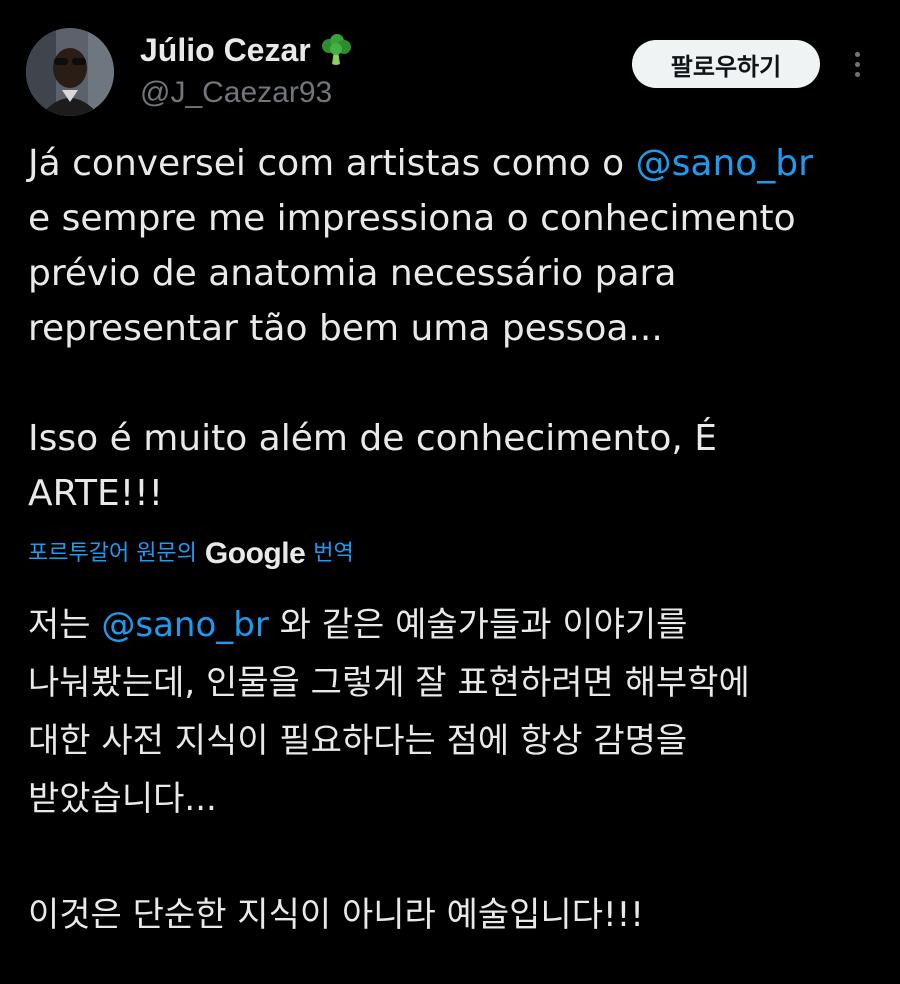 This screenshot has height=984, width=900. I want to click on tweet-line: e sempre me impressiona o conhecimento, so click(412, 218).